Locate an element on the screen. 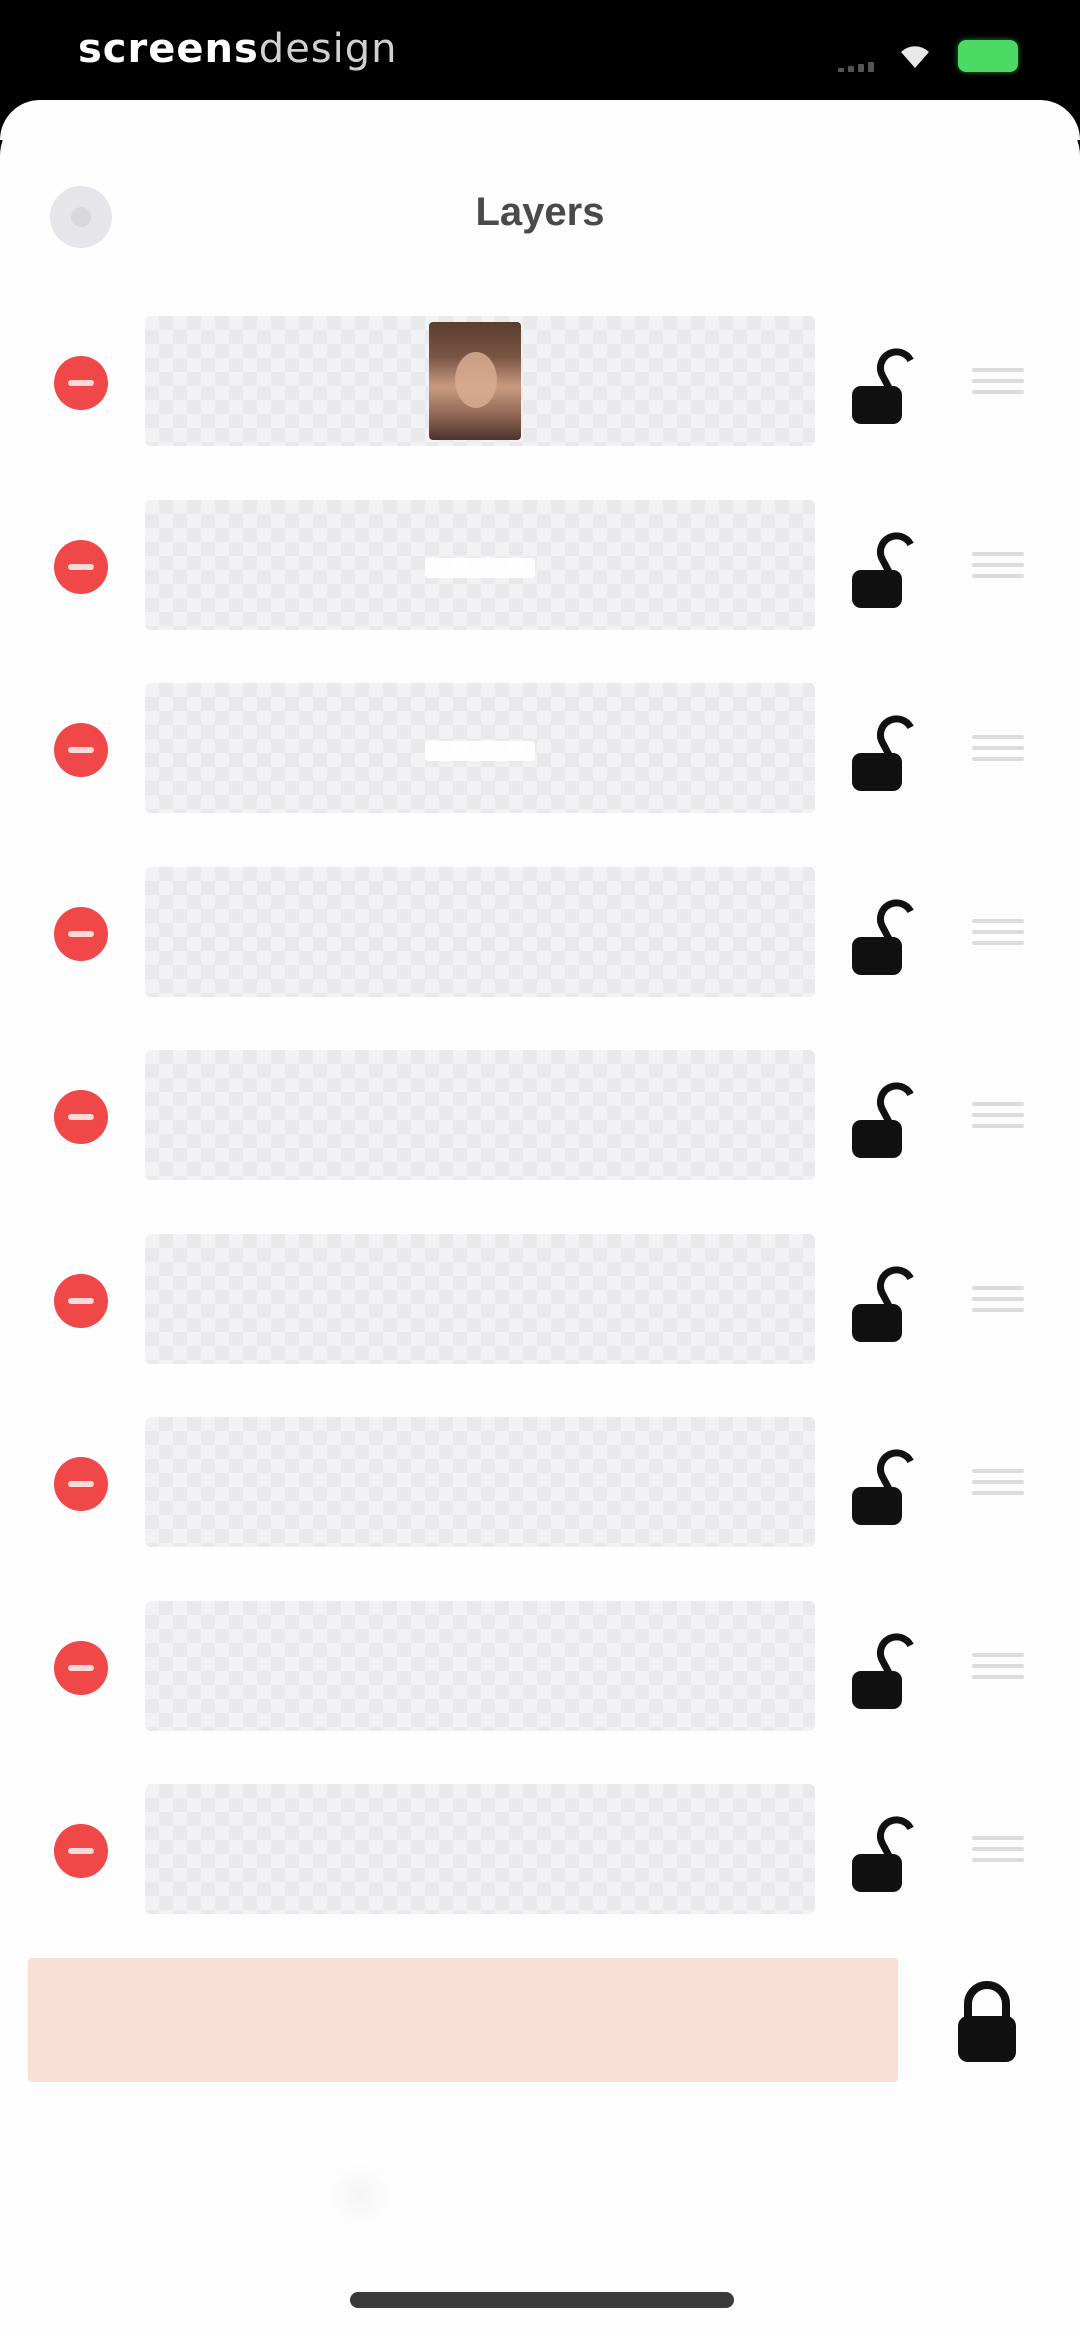  background-color-swatch is located at coordinates (463, 2020).